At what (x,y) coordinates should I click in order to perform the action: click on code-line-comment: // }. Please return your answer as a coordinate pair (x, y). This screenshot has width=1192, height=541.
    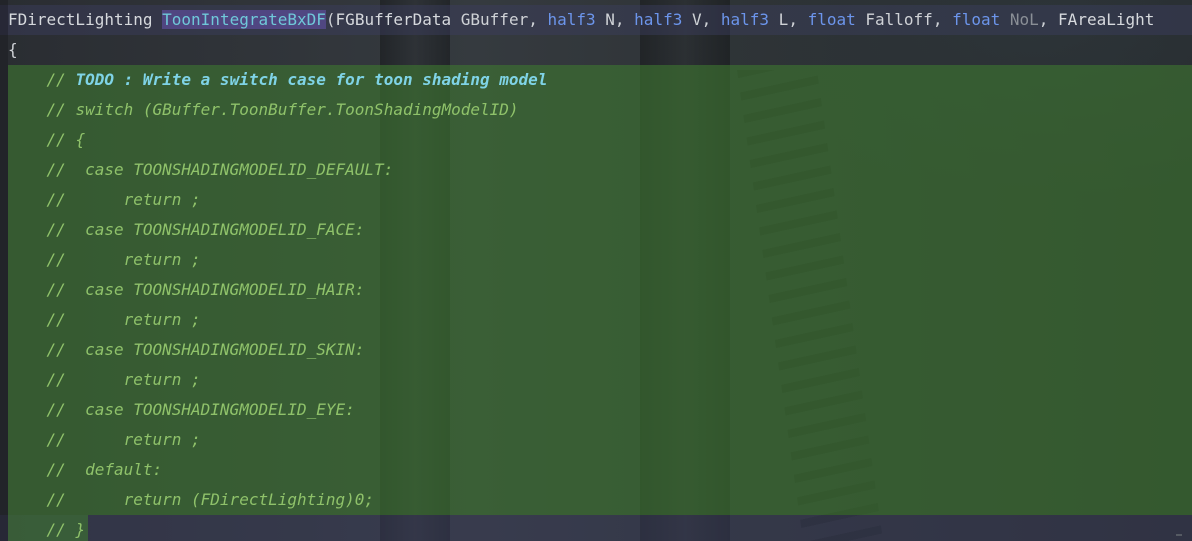
    Looking at the image, I should click on (47, 528).